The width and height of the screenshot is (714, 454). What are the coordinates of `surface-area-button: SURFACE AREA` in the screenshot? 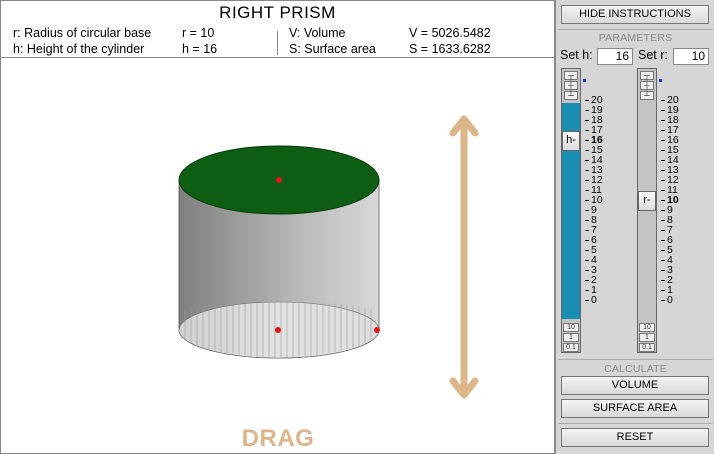 It's located at (635, 408).